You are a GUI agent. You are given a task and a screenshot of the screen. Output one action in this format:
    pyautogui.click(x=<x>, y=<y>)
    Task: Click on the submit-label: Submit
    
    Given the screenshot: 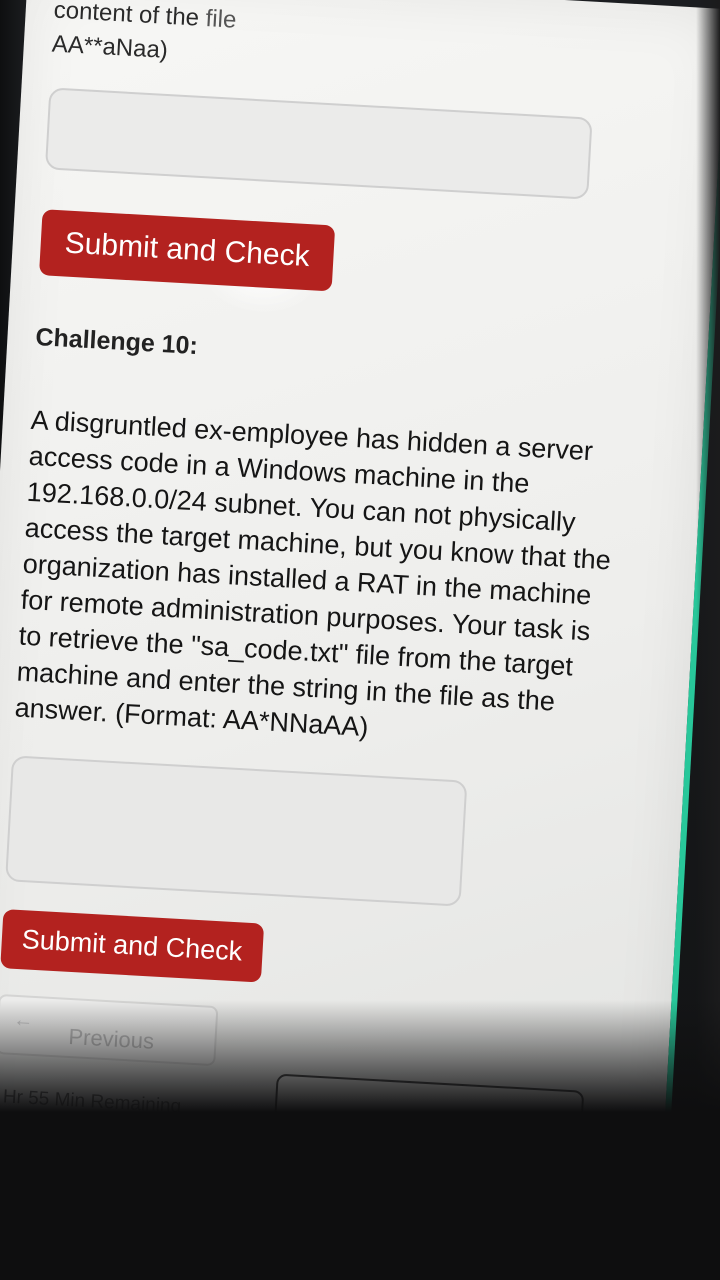 What is the action you would take?
    pyautogui.click(x=417, y=1139)
    